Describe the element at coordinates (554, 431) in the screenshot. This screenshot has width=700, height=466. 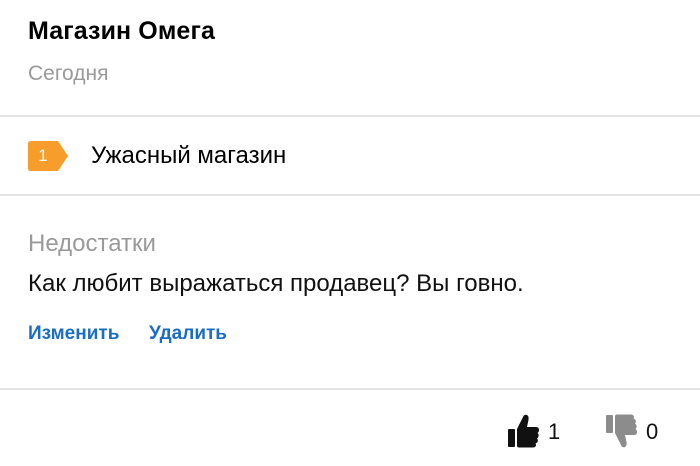
I see `likes-count: 1` at that location.